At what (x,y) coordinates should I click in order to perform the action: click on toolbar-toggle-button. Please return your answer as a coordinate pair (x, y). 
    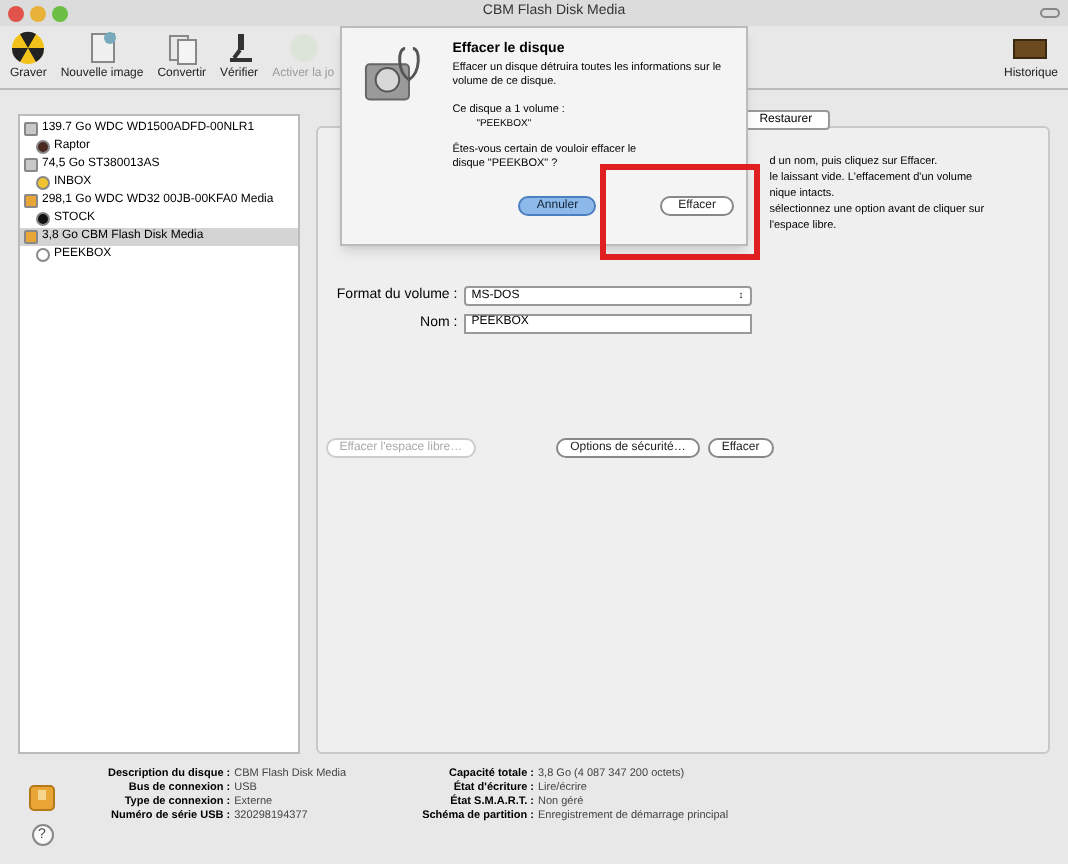
    Looking at the image, I should click on (1050, 13).